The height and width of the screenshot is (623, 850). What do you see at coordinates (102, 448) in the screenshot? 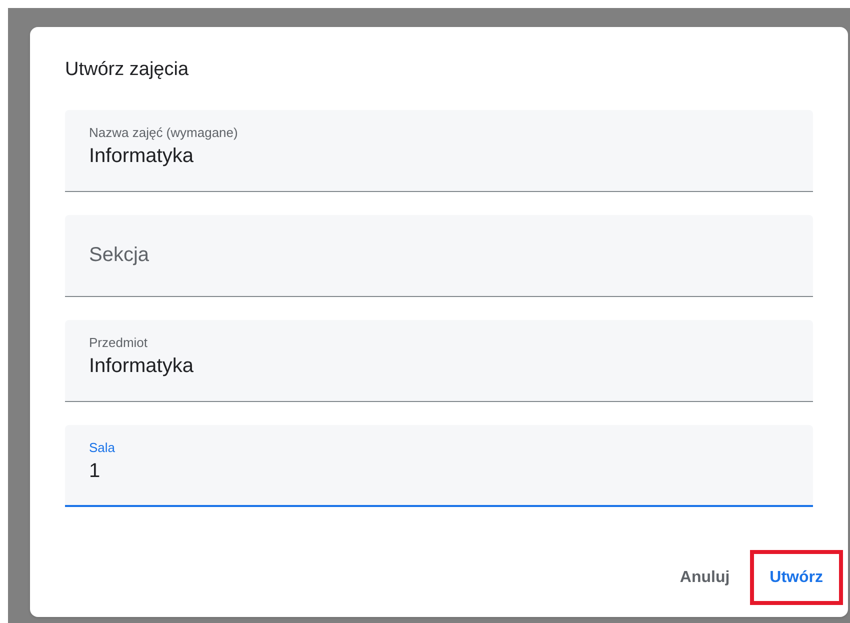
I see `field-label: Sala` at bounding box center [102, 448].